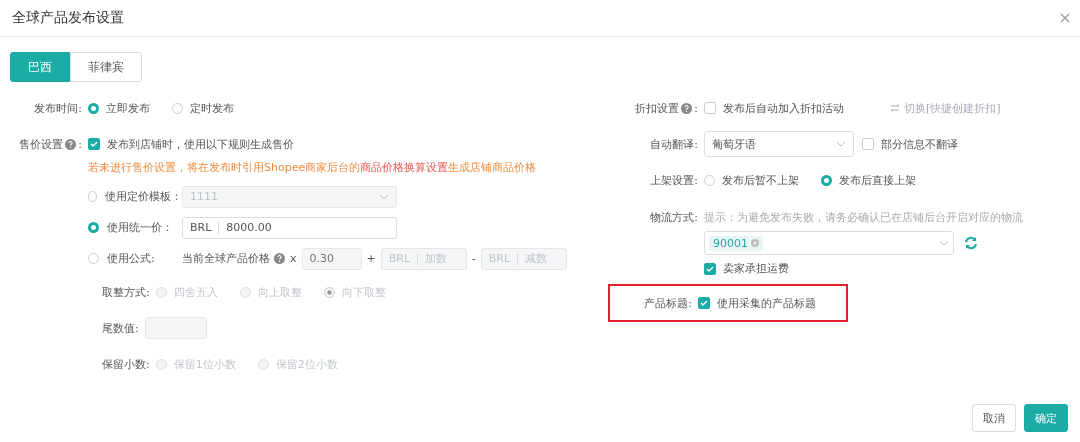 The image size is (1080, 442). Describe the element at coordinates (766, 303) in the screenshot. I see `checkbox-label: 使用采集的产品标题` at that location.